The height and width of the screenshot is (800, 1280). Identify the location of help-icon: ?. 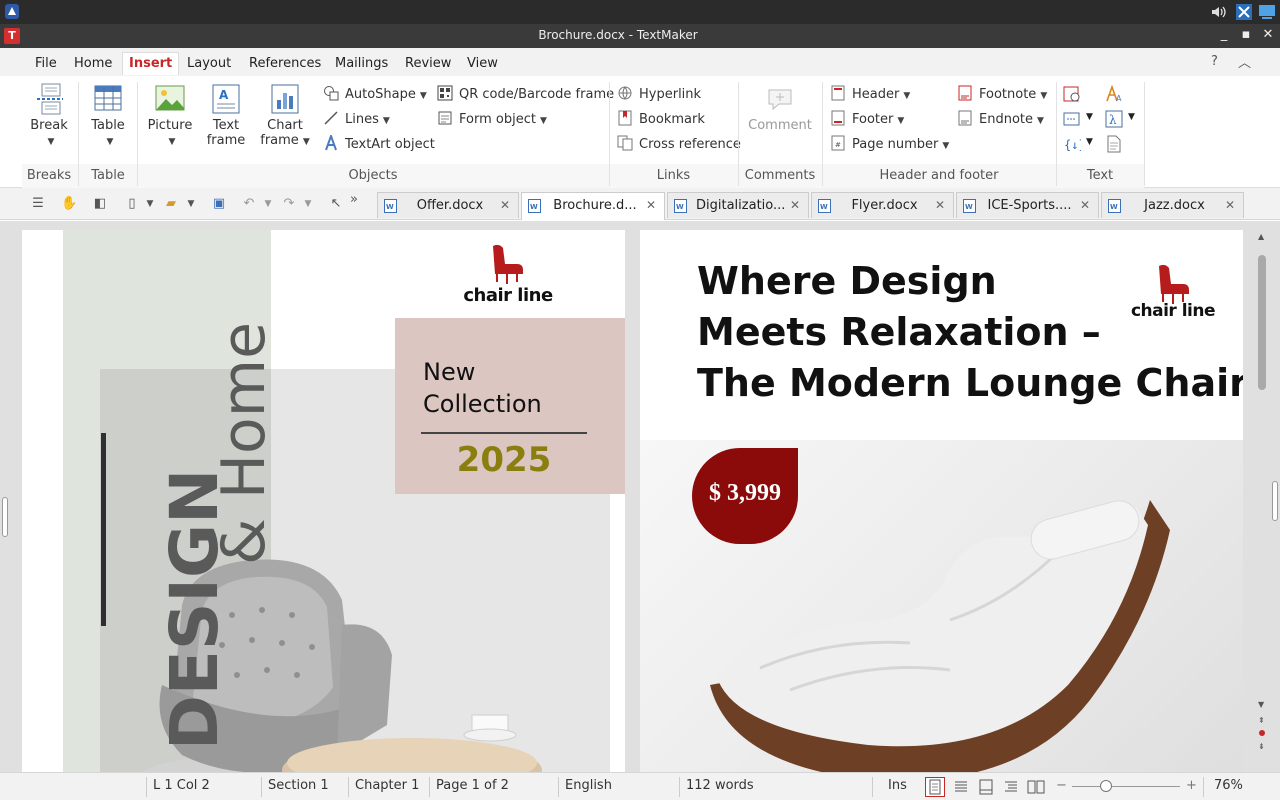
(1214, 61).